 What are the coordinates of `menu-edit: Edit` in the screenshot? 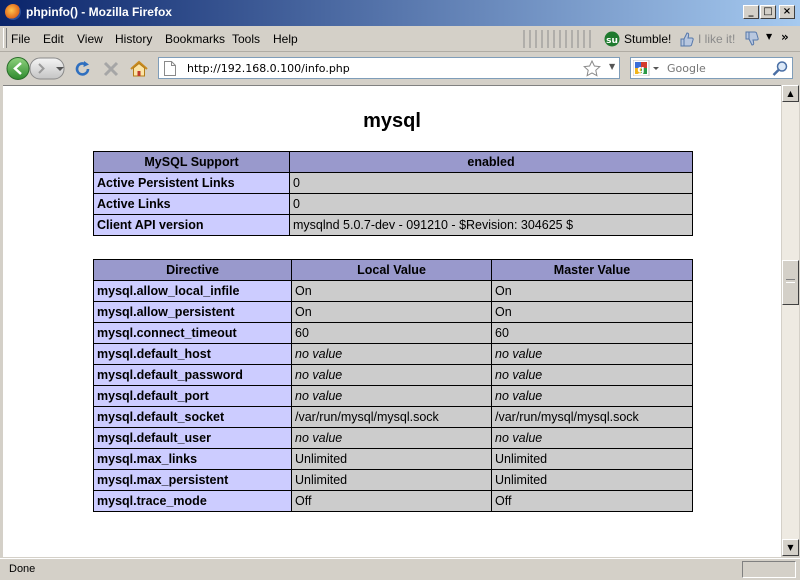 It's located at (53, 39).